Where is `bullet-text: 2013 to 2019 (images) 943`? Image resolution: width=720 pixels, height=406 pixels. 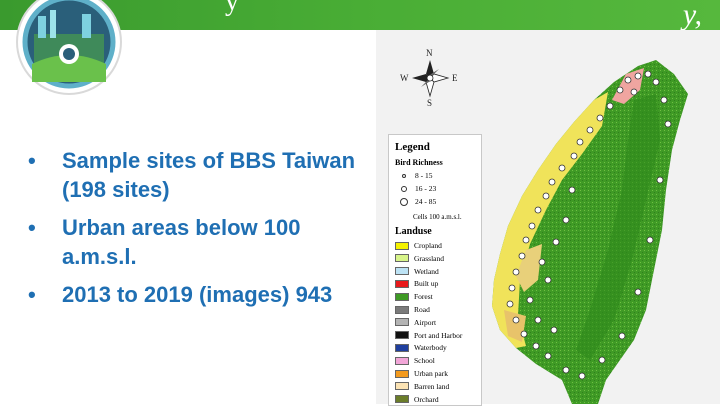 bullet-text: 2013 to 2019 (images) 943 is located at coordinates (197, 294).